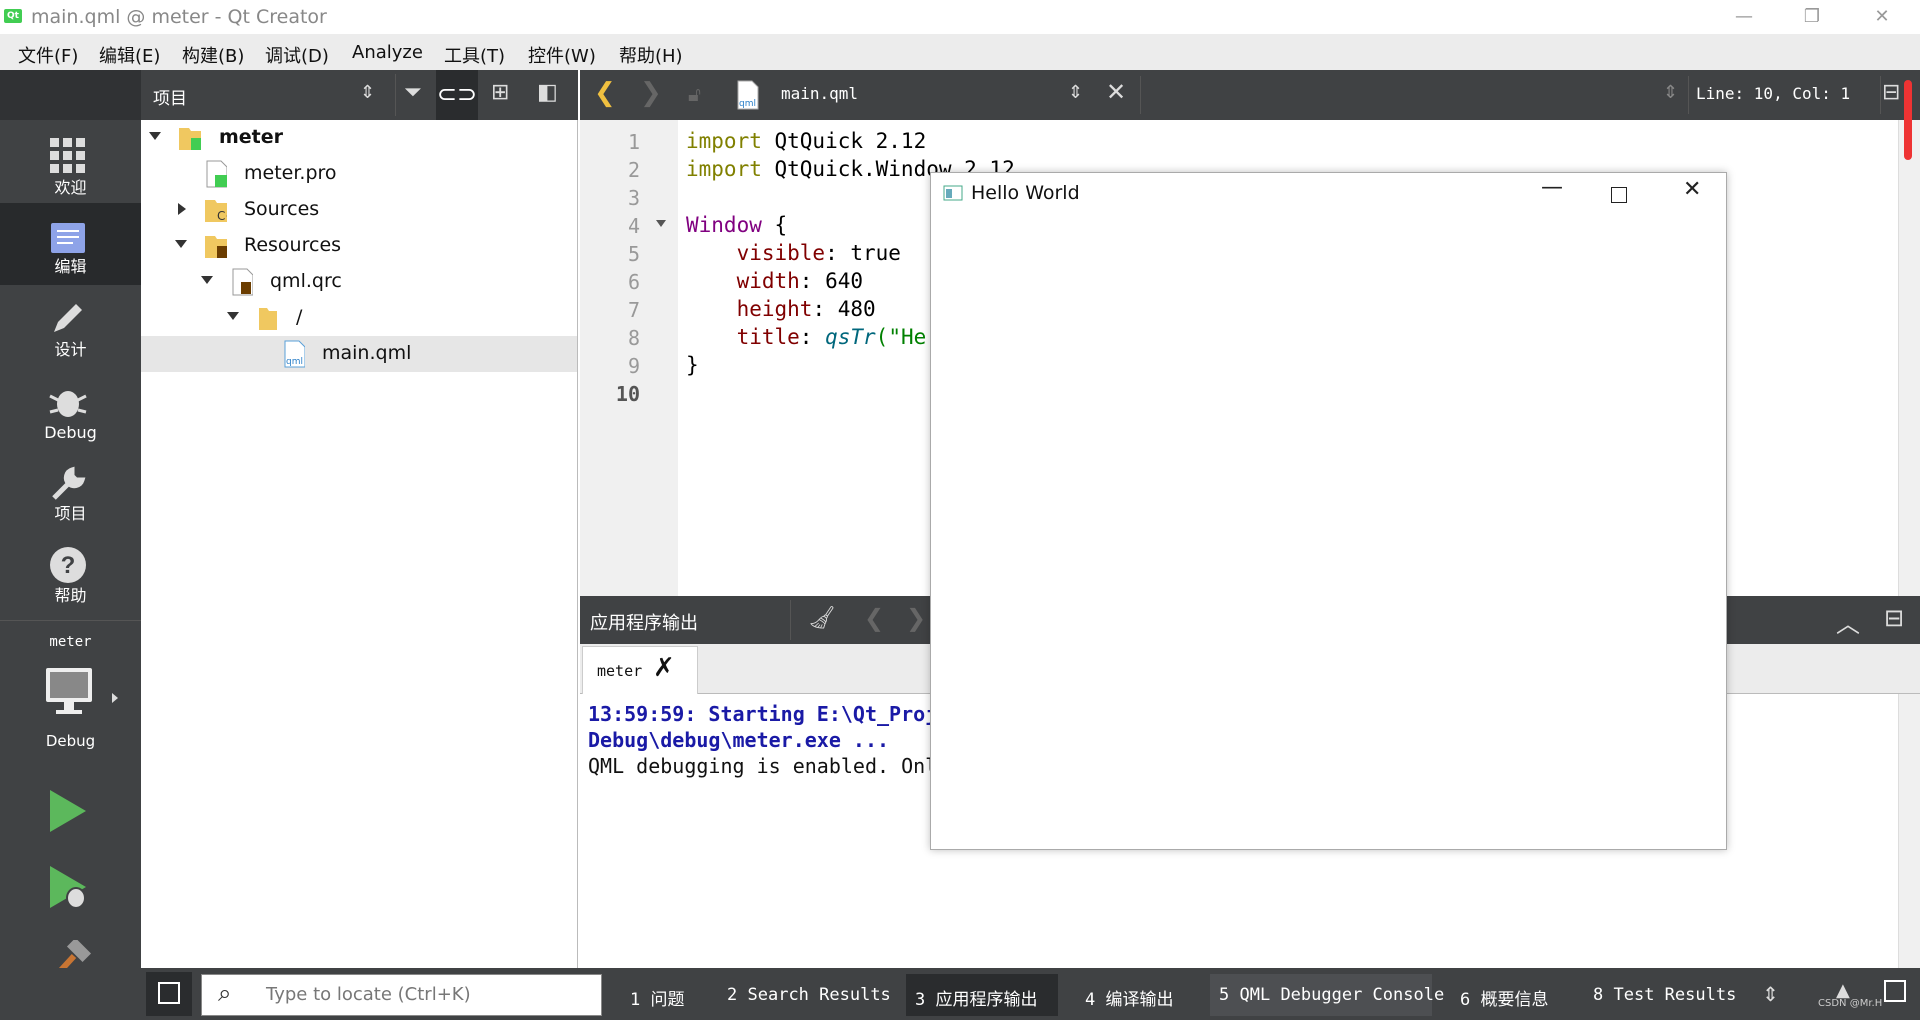 This screenshot has height=1020, width=1920. What do you see at coordinates (1909, 358) in the screenshot?
I see `editor-scrollbar` at bounding box center [1909, 358].